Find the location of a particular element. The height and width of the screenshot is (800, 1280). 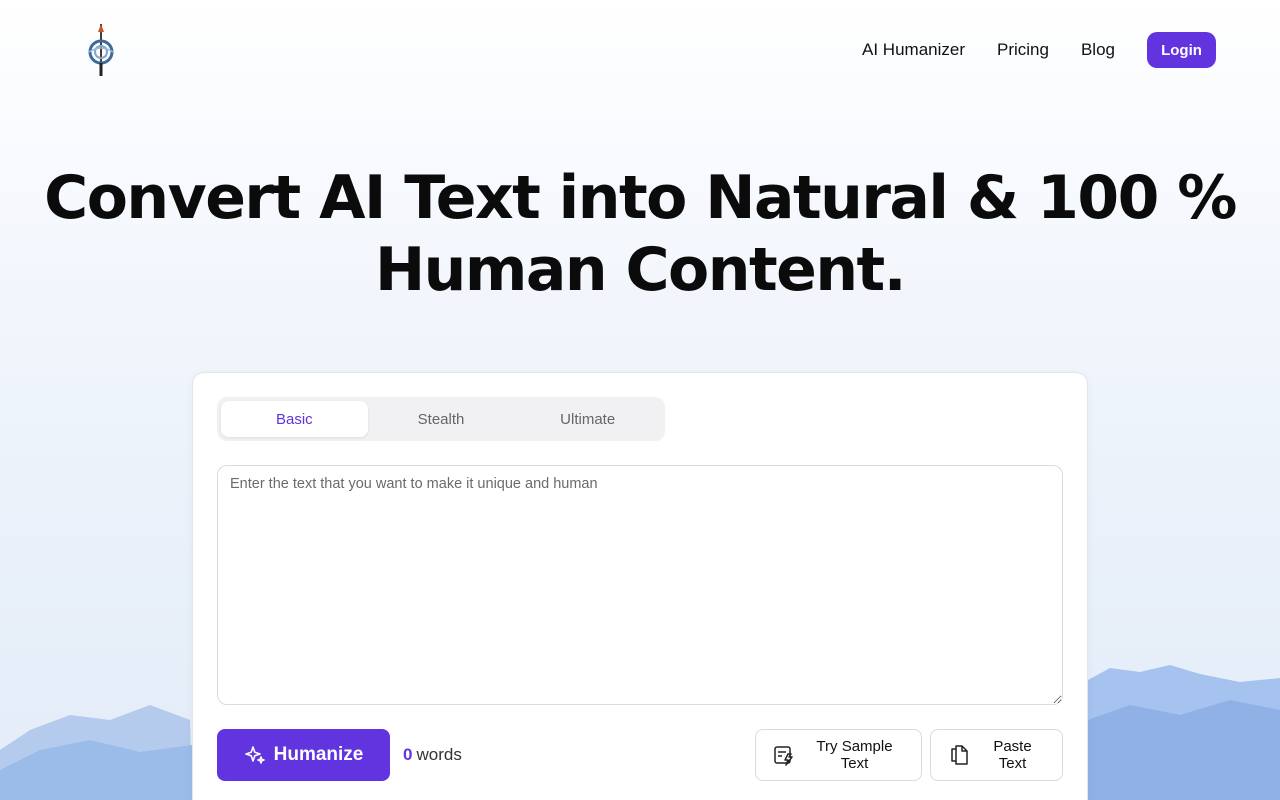

word-count-unit: words is located at coordinates (439, 754).